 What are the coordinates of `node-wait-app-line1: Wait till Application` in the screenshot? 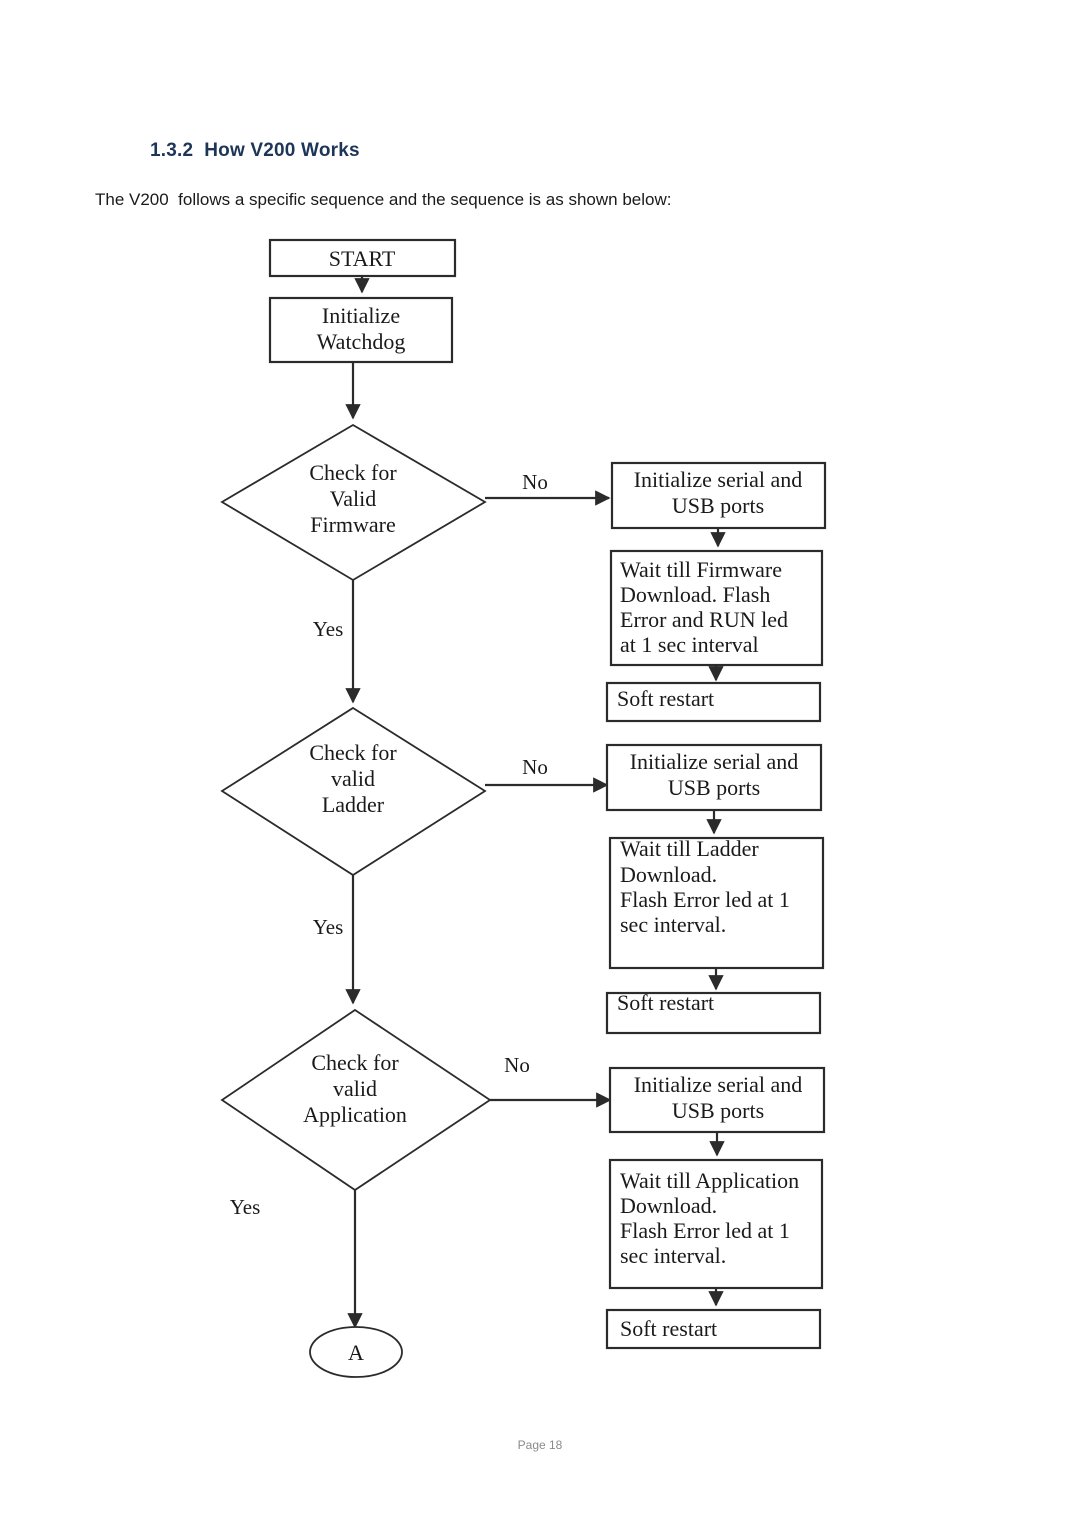 It's located at (709, 1180).